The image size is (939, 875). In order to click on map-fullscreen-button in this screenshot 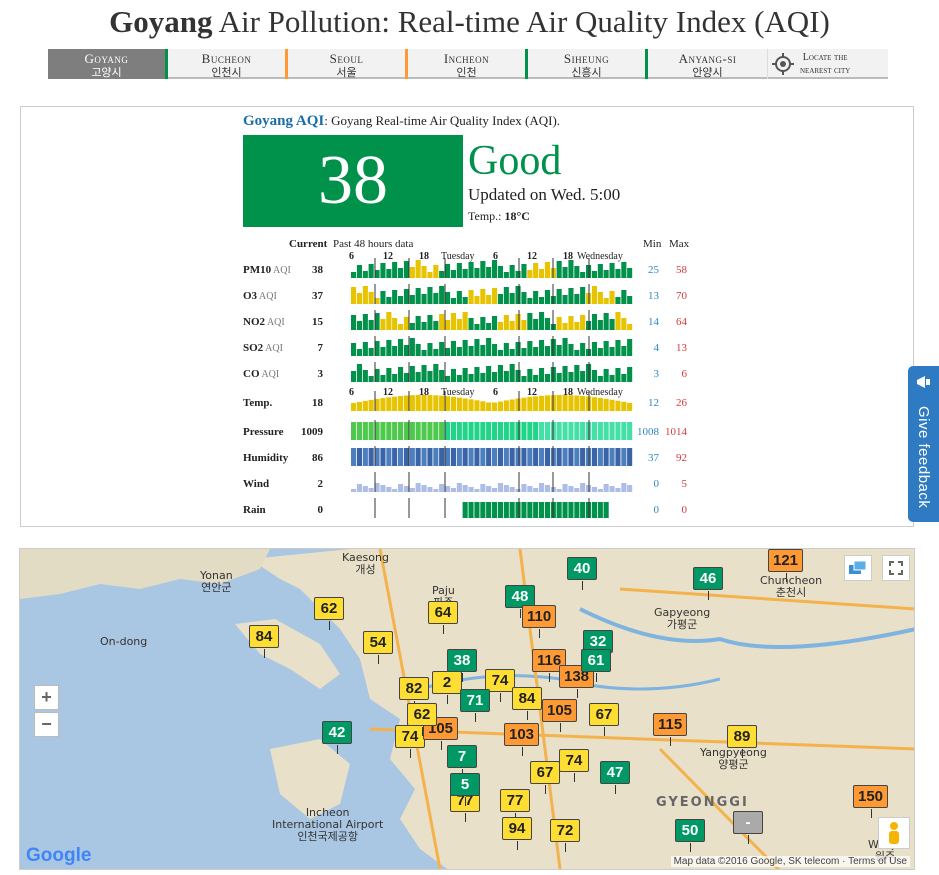, I will do `click(896, 568)`.